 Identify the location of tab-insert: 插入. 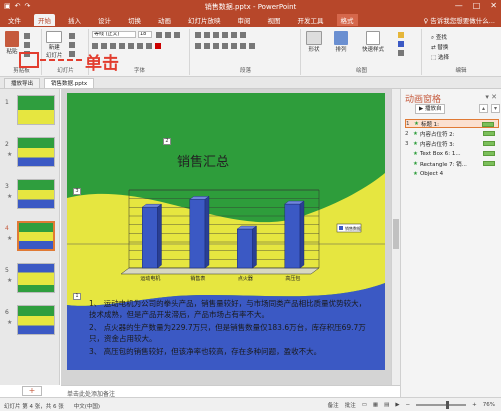
(74, 20).